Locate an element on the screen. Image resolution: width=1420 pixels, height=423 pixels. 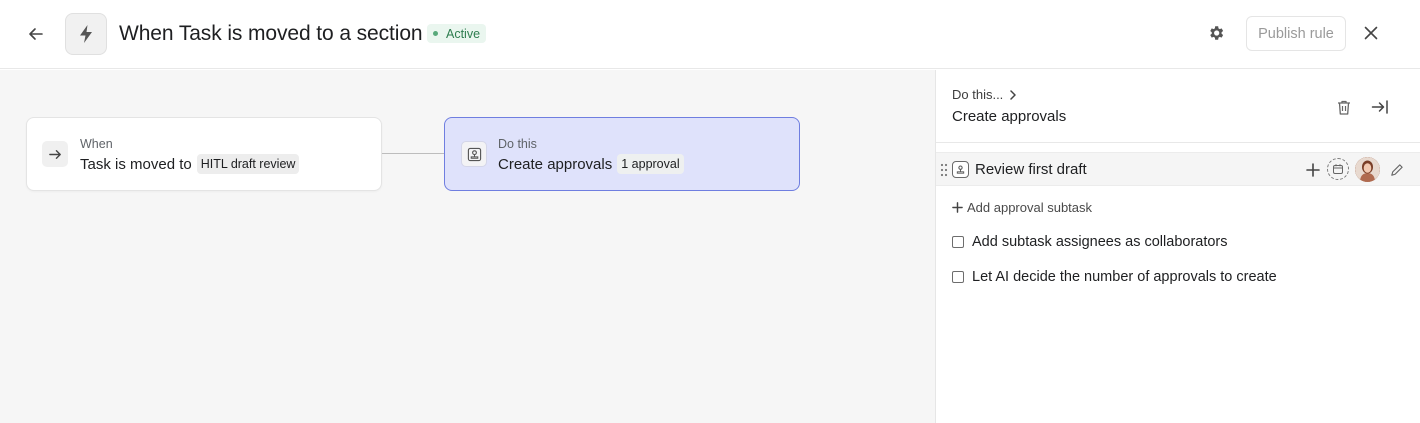
add-approval-subtask-label: Add approval subtask is located at coordinates (1030, 207).